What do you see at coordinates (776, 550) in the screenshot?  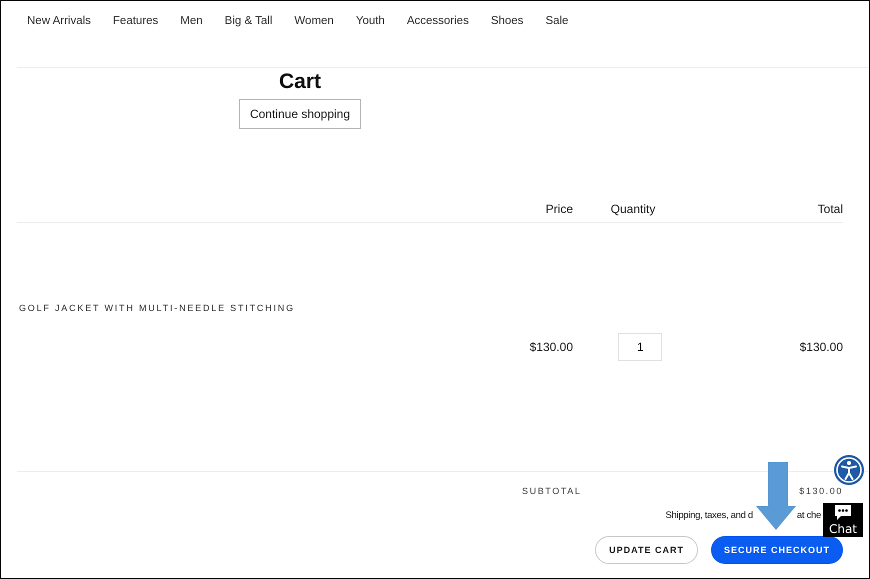 I see `secure-checkout-button: SECURE CHECKOUT` at bounding box center [776, 550].